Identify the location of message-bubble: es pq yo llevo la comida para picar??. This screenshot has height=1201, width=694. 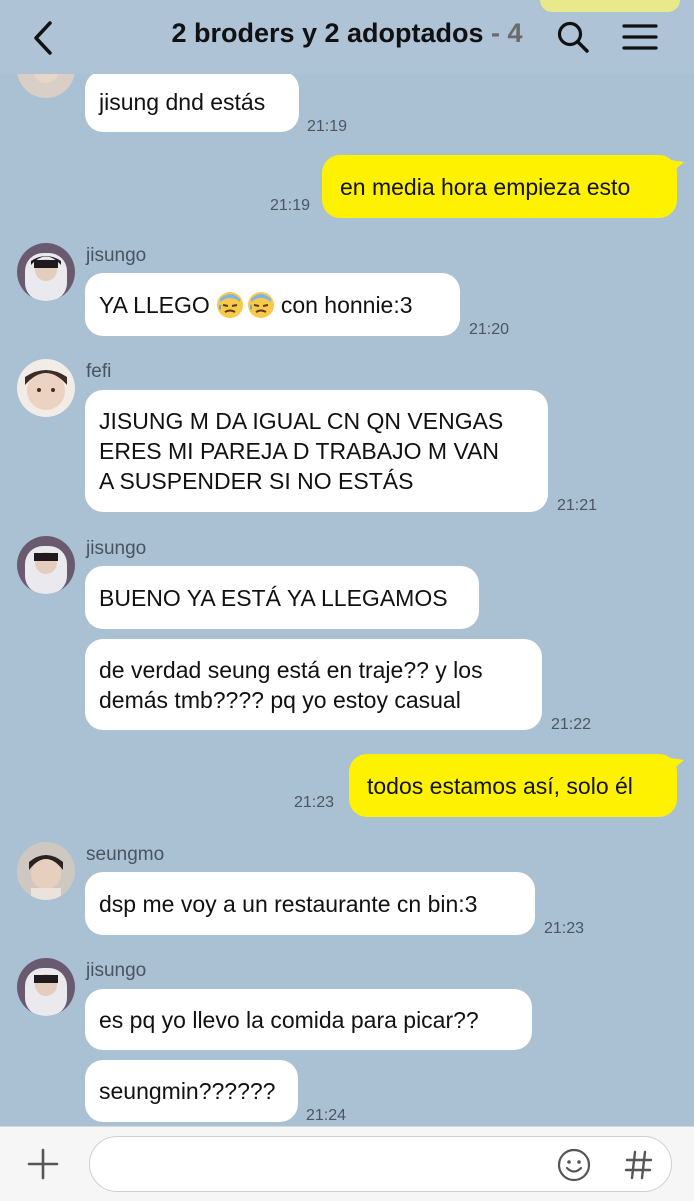
(308, 1019).